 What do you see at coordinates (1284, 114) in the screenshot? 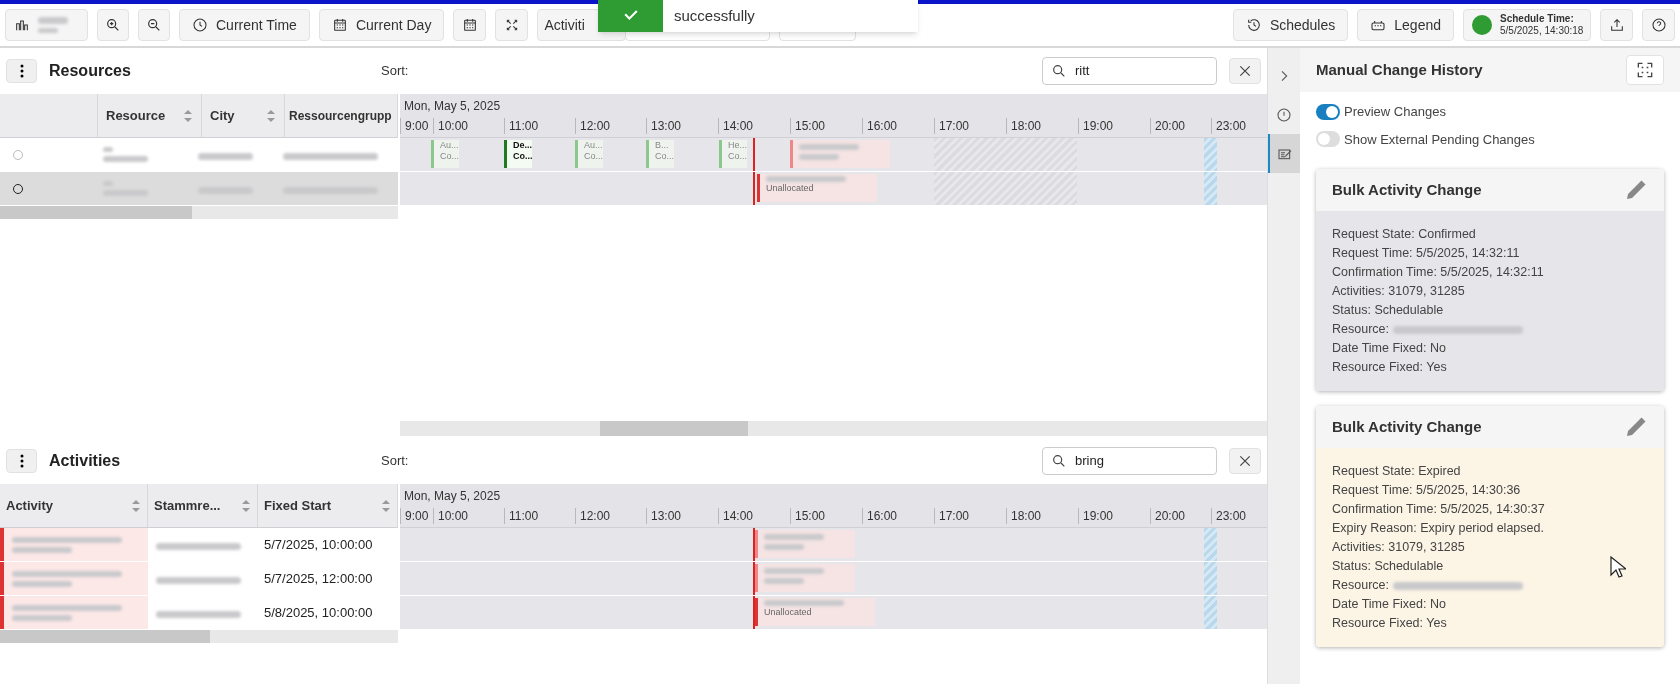
I see `alert-icon` at bounding box center [1284, 114].